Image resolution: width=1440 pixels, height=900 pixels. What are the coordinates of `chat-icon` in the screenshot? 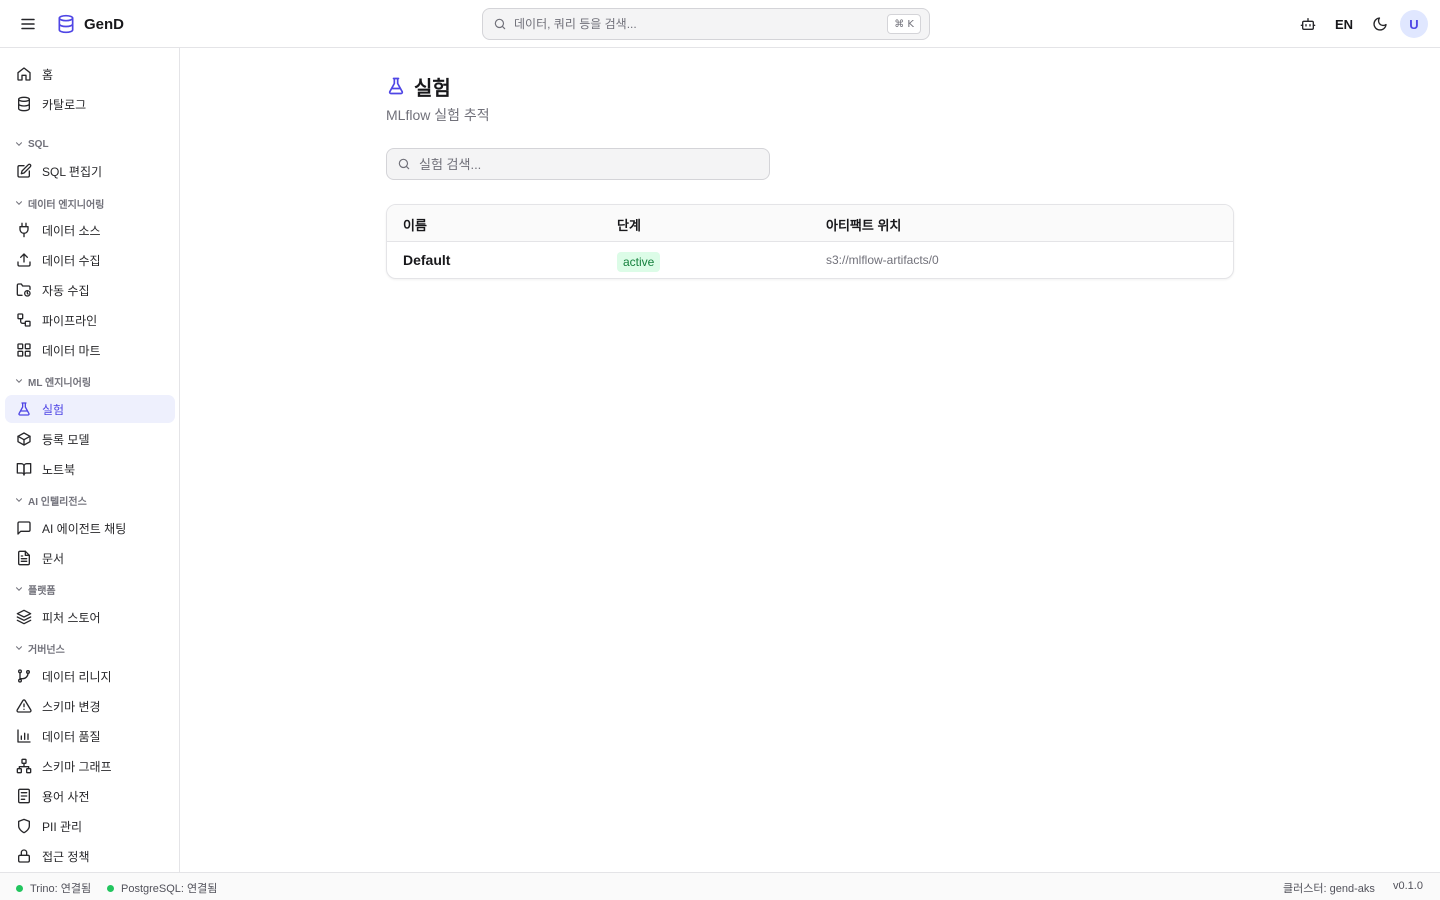 It's located at (24, 528).